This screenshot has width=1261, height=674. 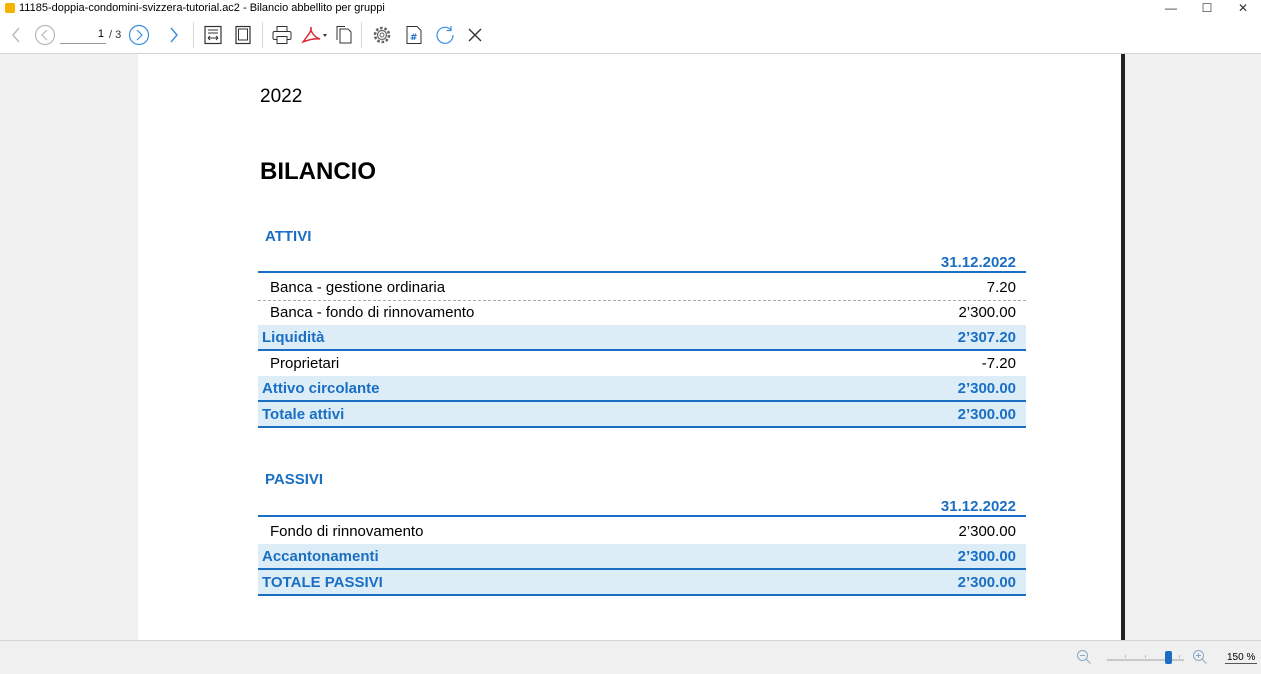 What do you see at coordinates (475, 35) in the screenshot?
I see `close-icon` at bounding box center [475, 35].